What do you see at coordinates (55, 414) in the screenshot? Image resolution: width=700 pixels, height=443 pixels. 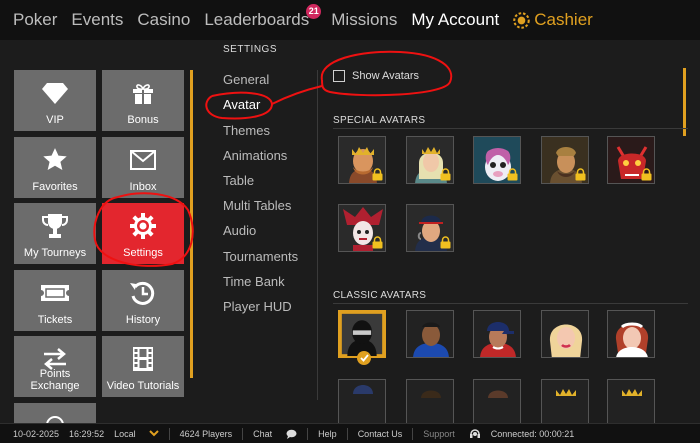 I see `tile-partial` at bounding box center [55, 414].